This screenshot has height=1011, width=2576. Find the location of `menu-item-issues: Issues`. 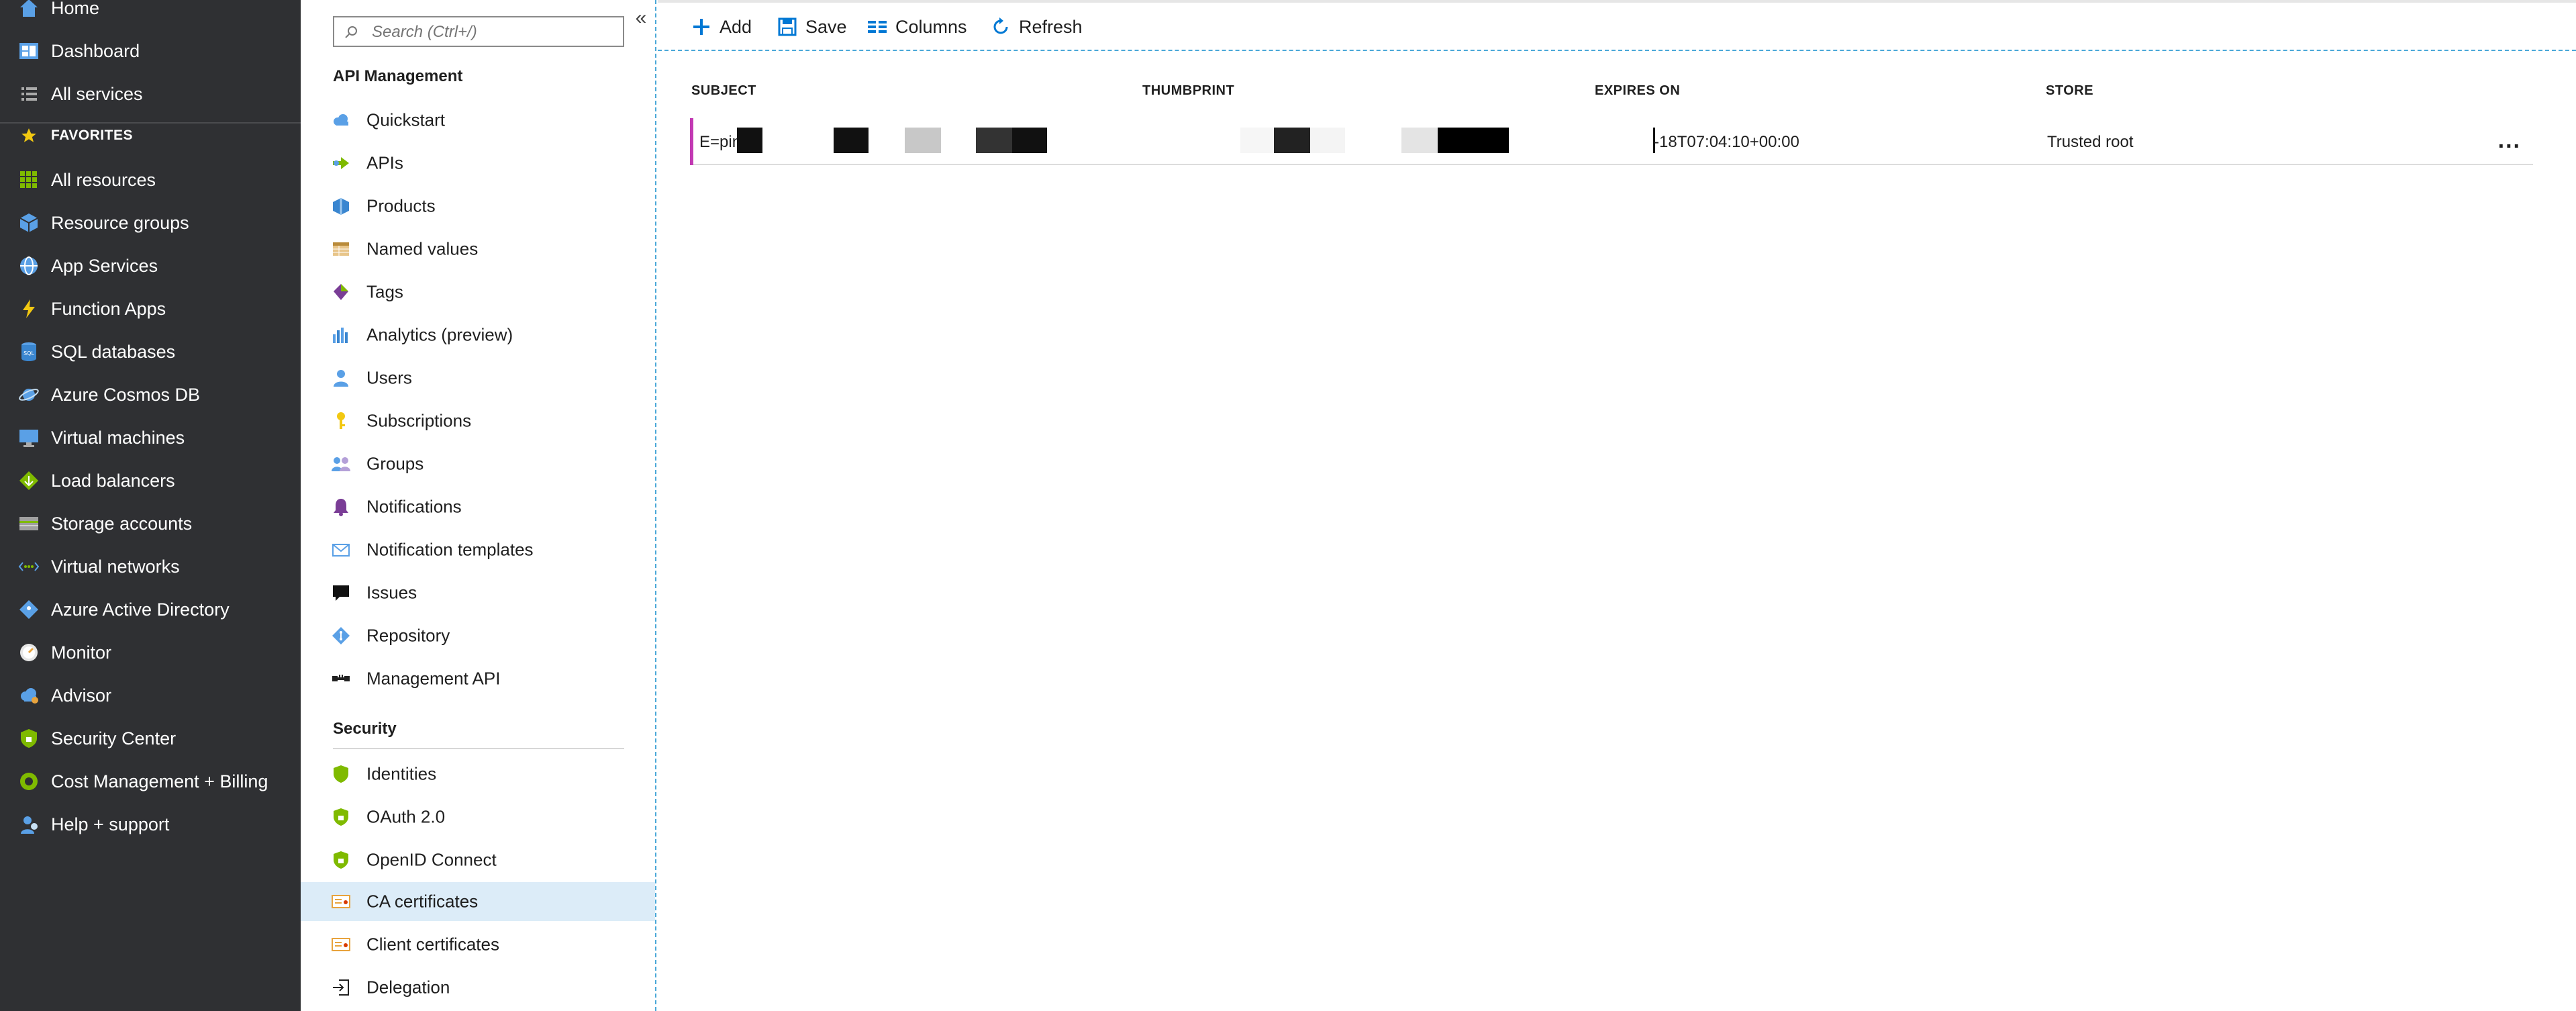

menu-item-issues: Issues is located at coordinates (478, 592).